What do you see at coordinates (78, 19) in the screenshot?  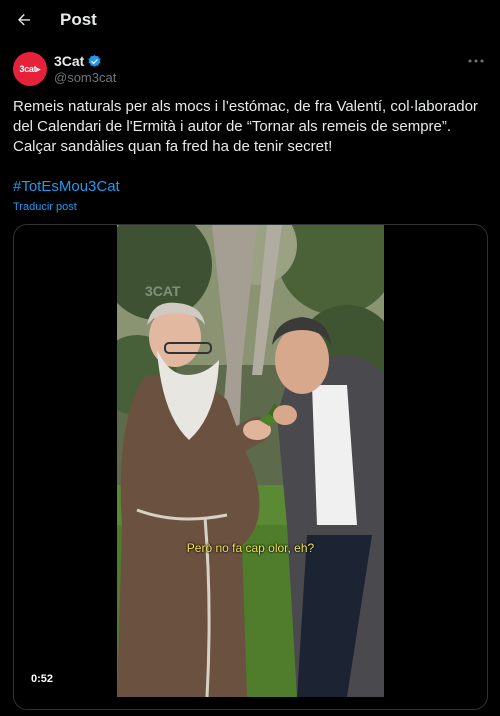 I see `page-title: Post` at bounding box center [78, 19].